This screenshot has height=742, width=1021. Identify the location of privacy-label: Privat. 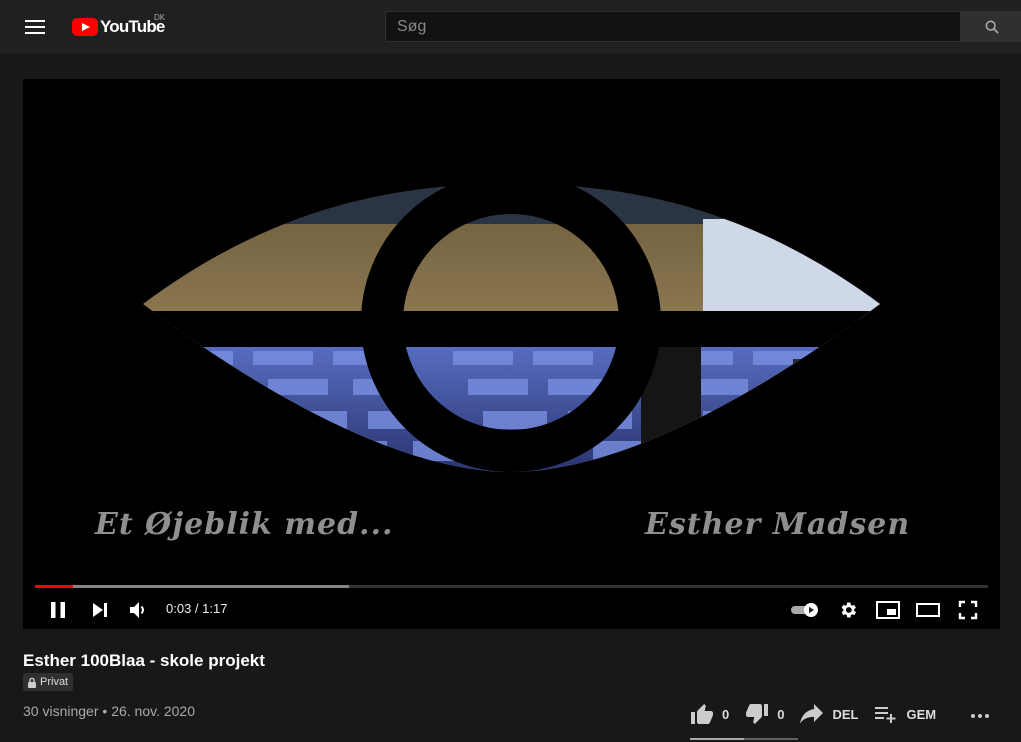
(54, 682).